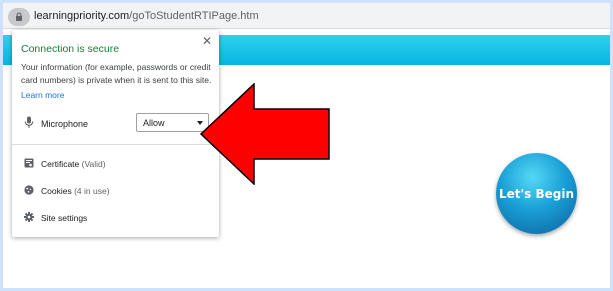 This screenshot has width=613, height=291. What do you see at coordinates (92, 191) in the screenshot?
I see `cookies-detail: (4 in use)` at bounding box center [92, 191].